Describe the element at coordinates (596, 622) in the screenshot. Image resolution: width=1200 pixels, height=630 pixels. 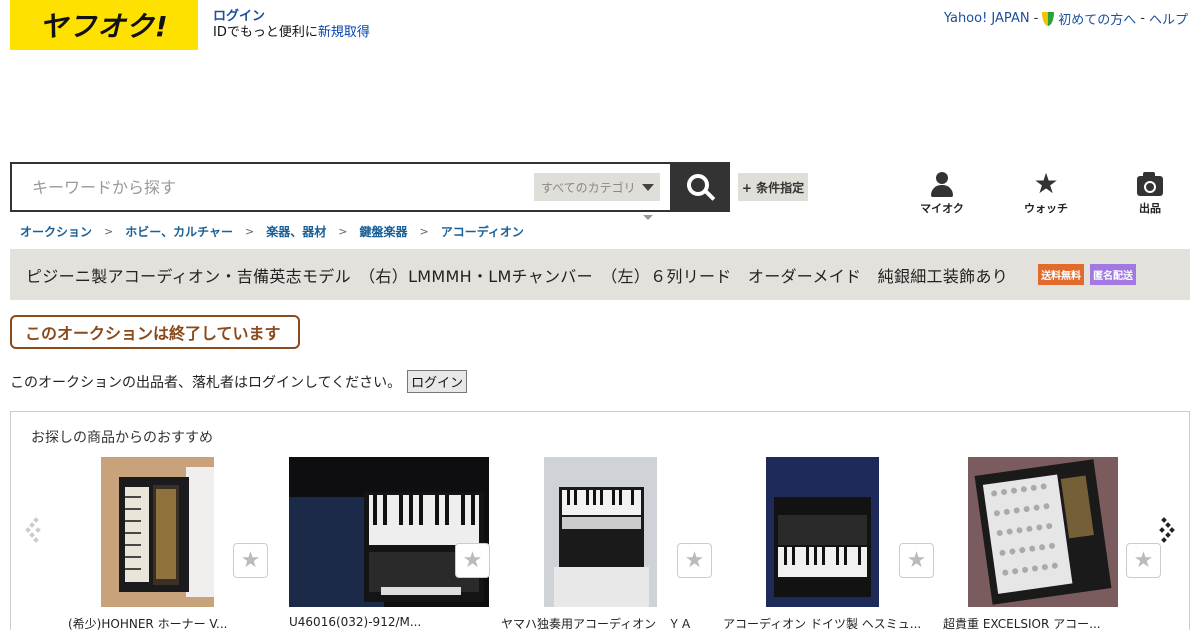
I see `recommend-item-title: ヤマハ独奏用アコーディオン ＹＡ` at that location.